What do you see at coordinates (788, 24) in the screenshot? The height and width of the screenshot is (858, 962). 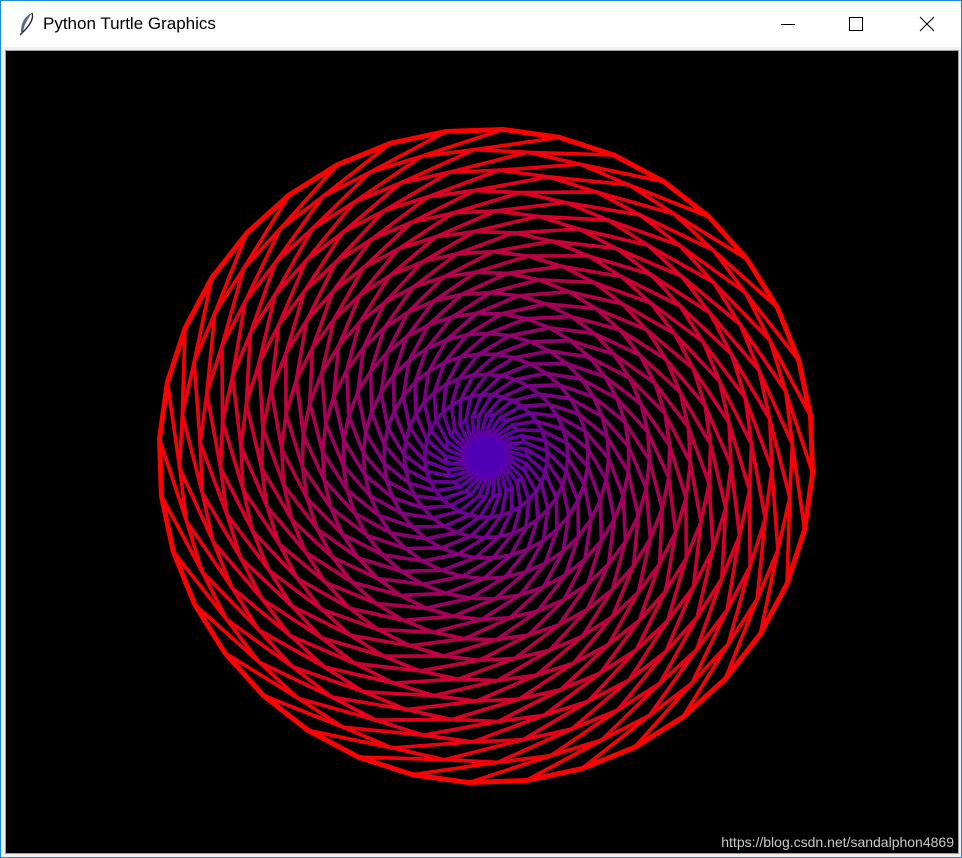 I see `minimize-button` at bounding box center [788, 24].